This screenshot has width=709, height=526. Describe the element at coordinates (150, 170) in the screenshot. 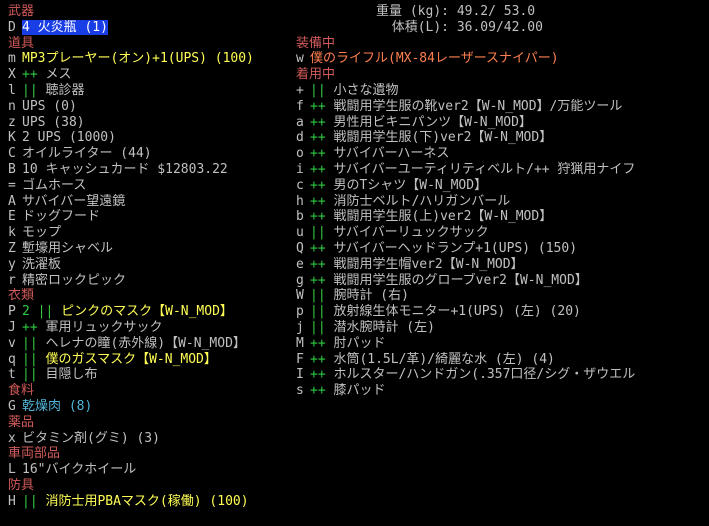

I see `inventory-item: B 10 キャッシュカード $12803.22` at that location.